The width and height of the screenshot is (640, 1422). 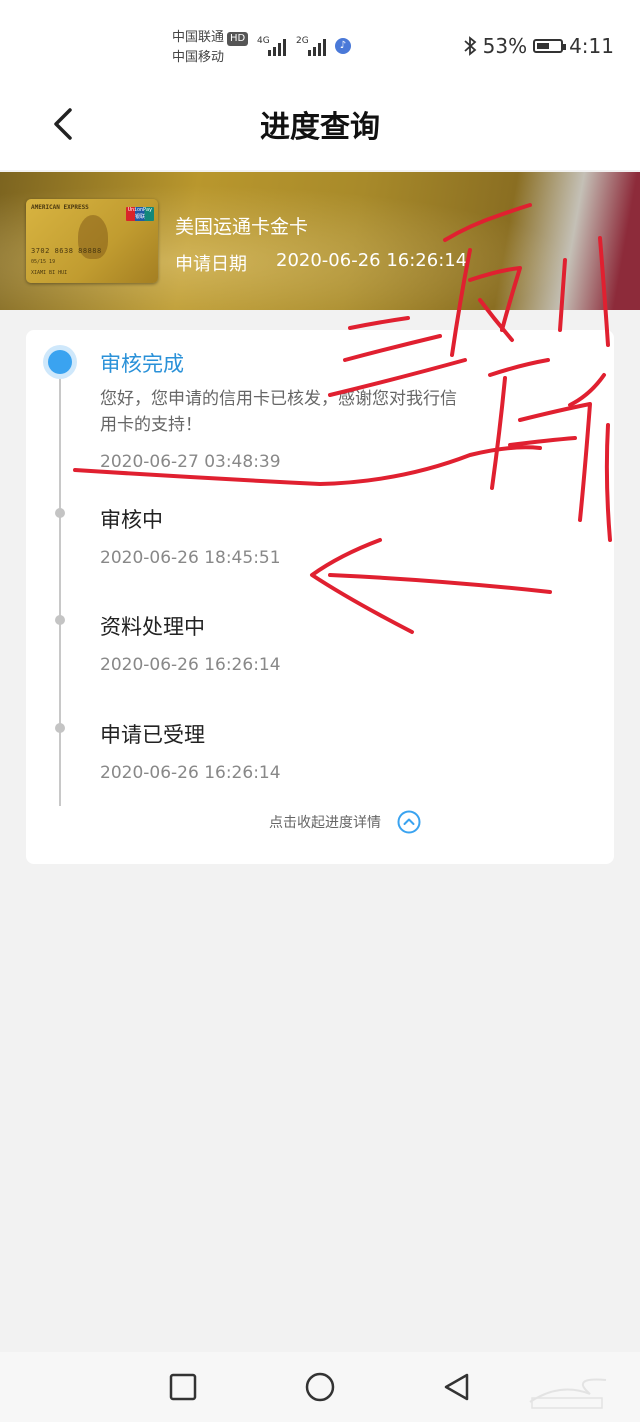 What do you see at coordinates (198, 57) in the screenshot?
I see `carrier-2: 中国移动` at bounding box center [198, 57].